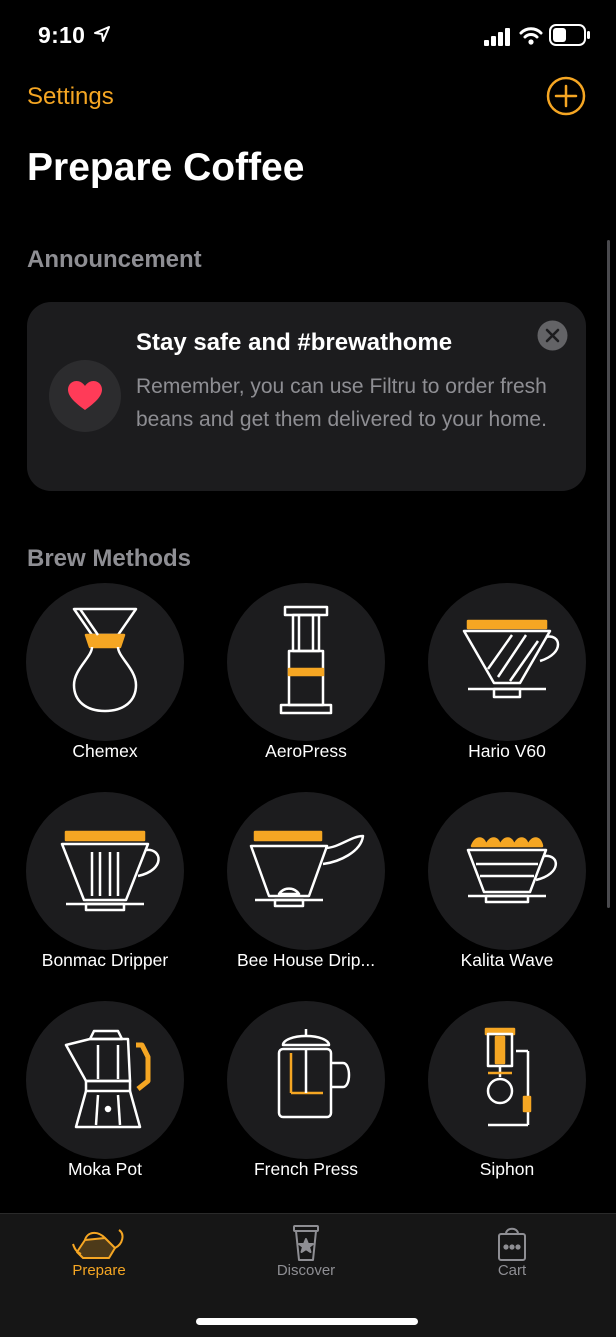  Describe the element at coordinates (294, 342) in the screenshot. I see `announcement-title: Stay safe and #brewathome` at that location.